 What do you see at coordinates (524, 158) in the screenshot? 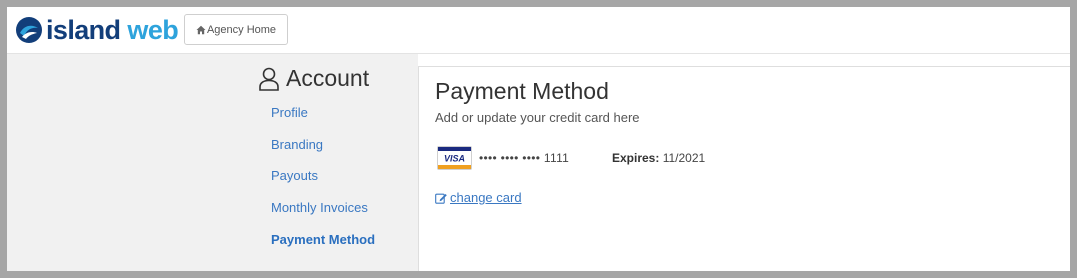
I see `masked-card-number: •••• •••• •••• 1111` at bounding box center [524, 158].